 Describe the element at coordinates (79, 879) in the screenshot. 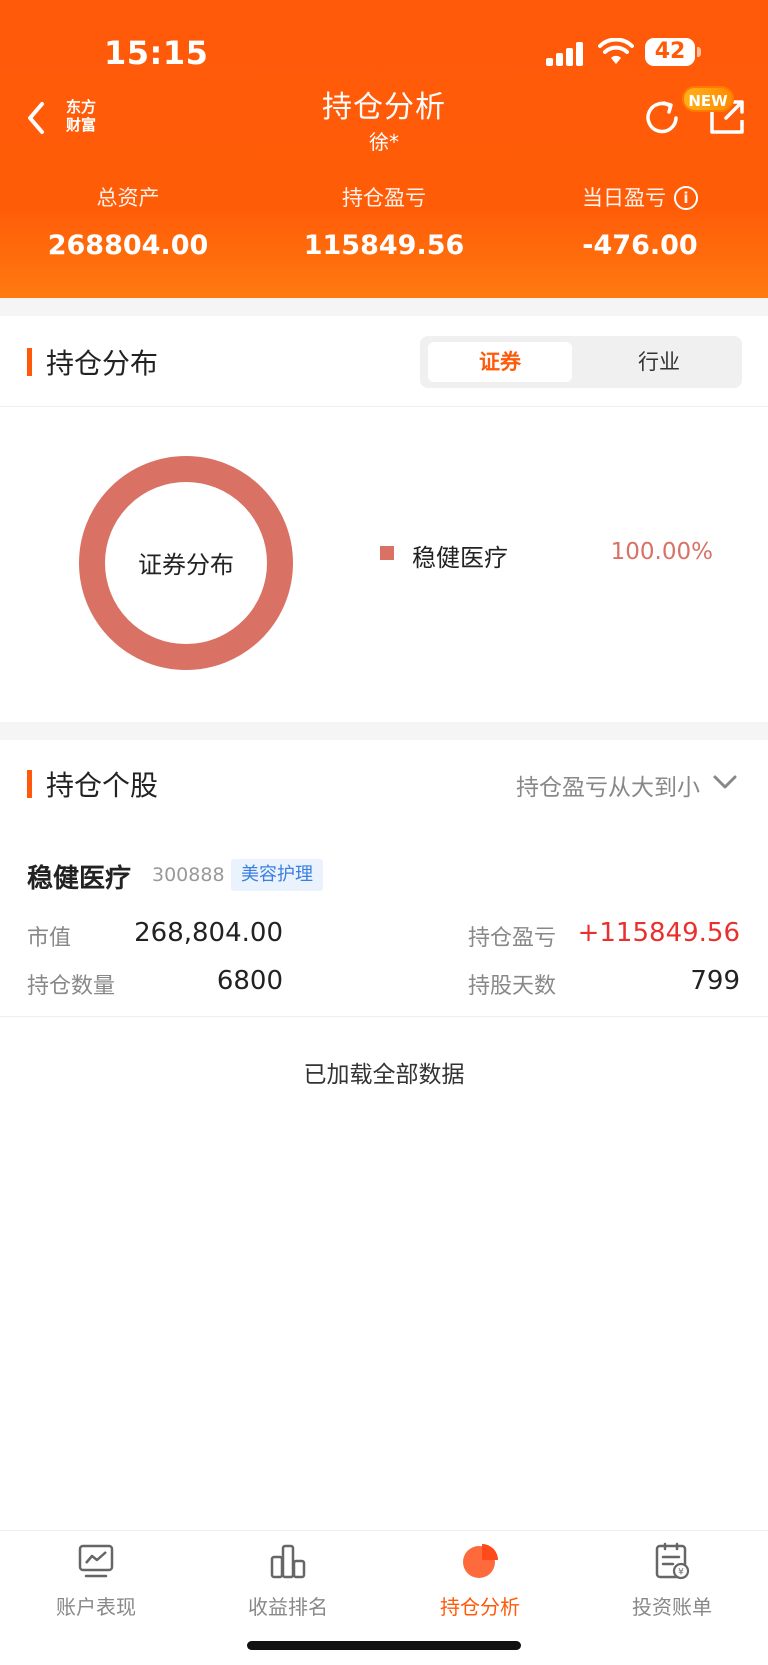

I see `stock-name: 稳健医疗` at that location.